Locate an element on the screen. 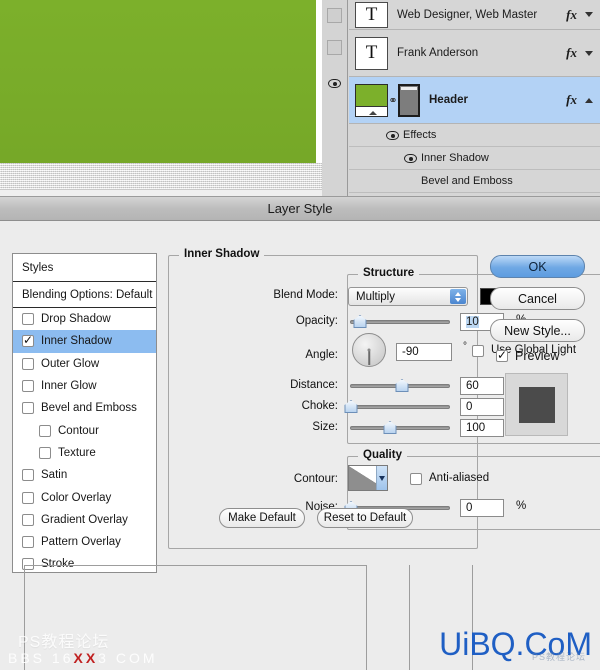 The height and width of the screenshot is (670, 600). effects-group-row: Effects is located at coordinates (474, 135).